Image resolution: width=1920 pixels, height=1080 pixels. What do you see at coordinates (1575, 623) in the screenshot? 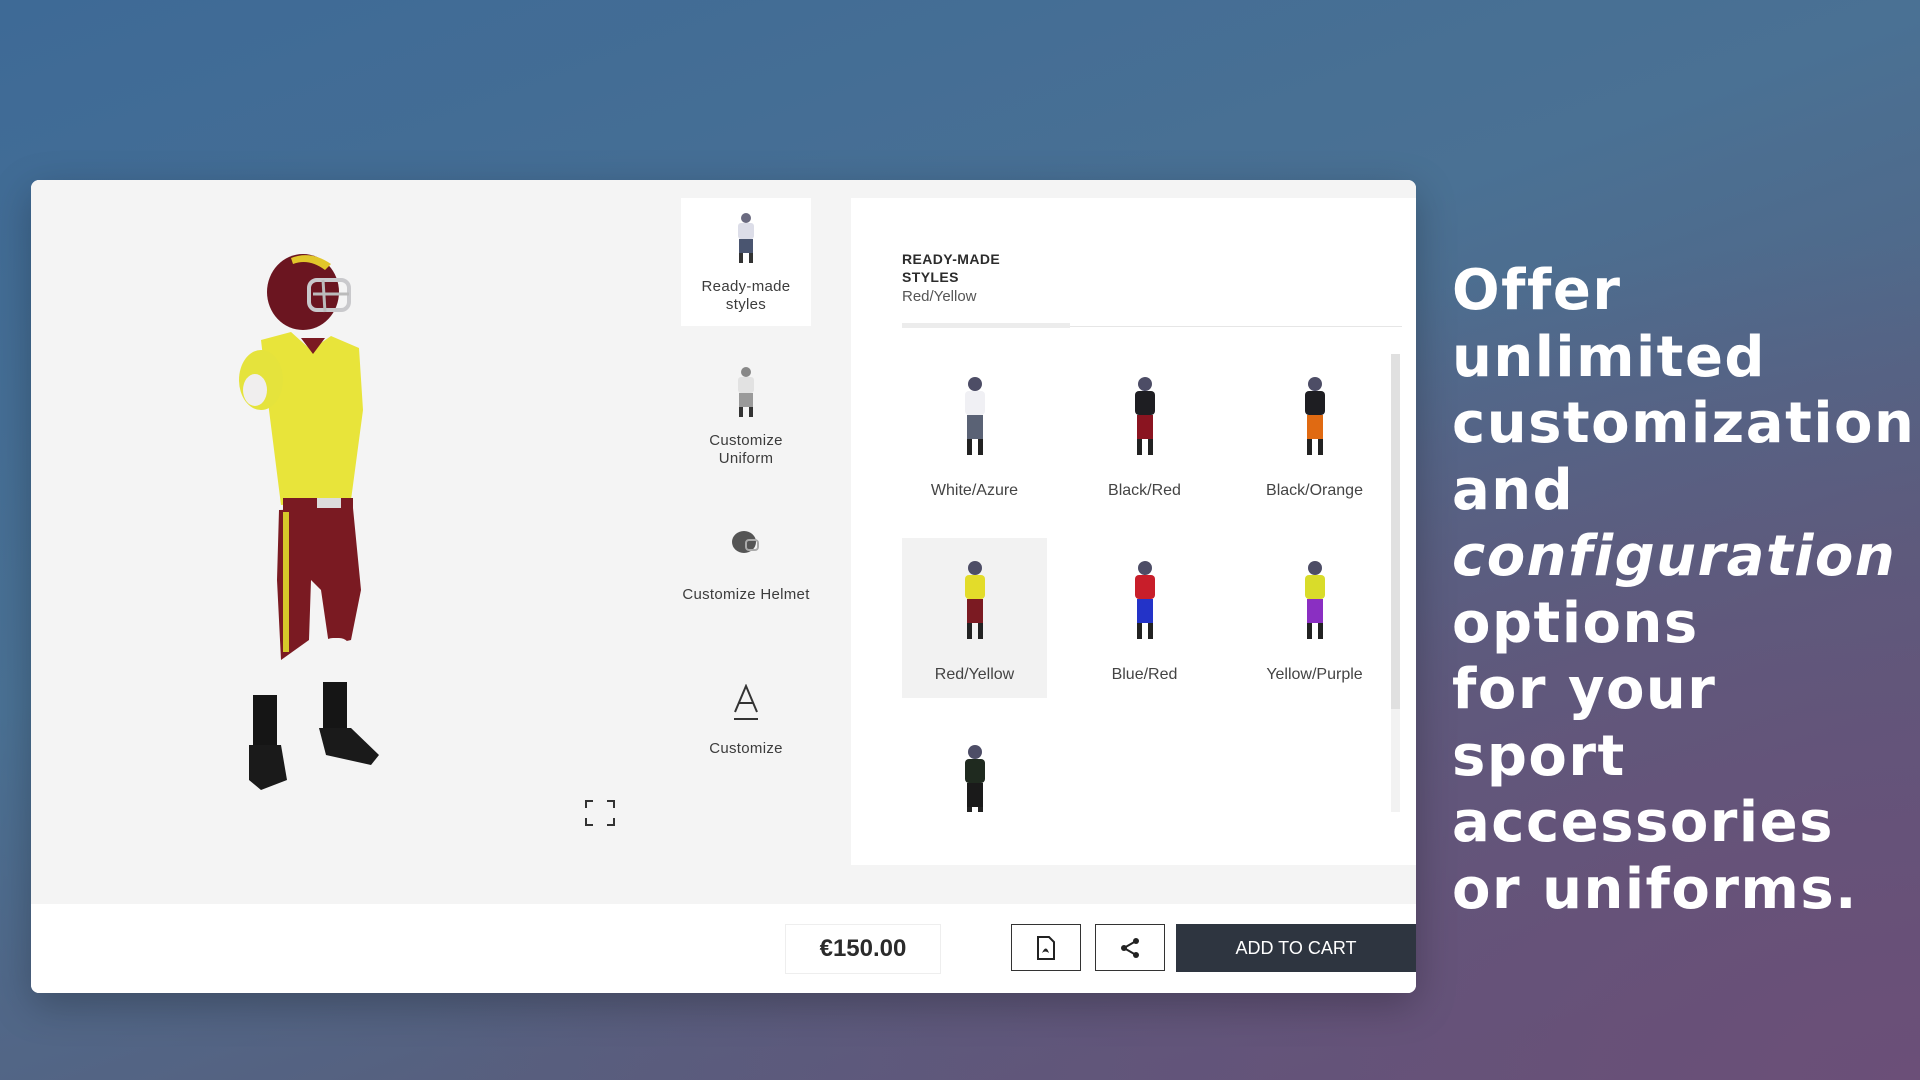
I see `headline-line: options` at bounding box center [1575, 623].